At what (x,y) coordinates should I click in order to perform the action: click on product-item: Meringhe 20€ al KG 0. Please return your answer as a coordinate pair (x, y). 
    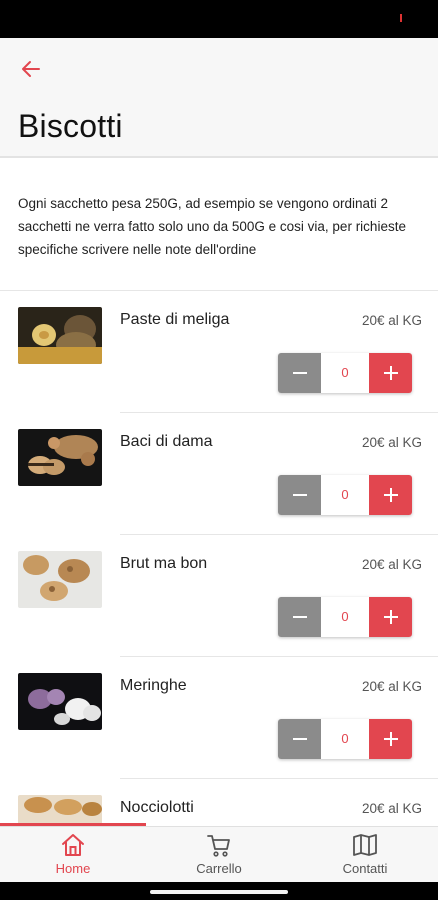
    Looking at the image, I should click on (219, 718).